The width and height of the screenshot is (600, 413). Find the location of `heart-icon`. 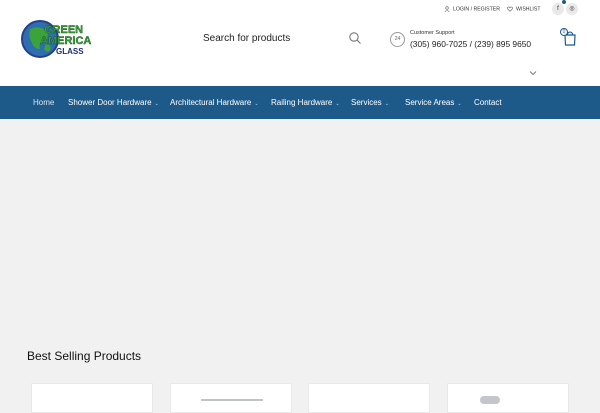

heart-icon is located at coordinates (510, 9).